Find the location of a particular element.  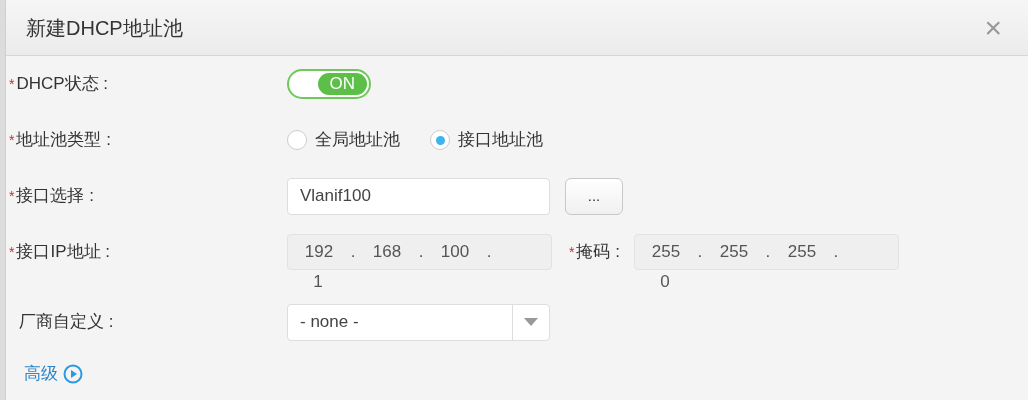

interface-field: Vlanif100 is located at coordinates (418, 196).